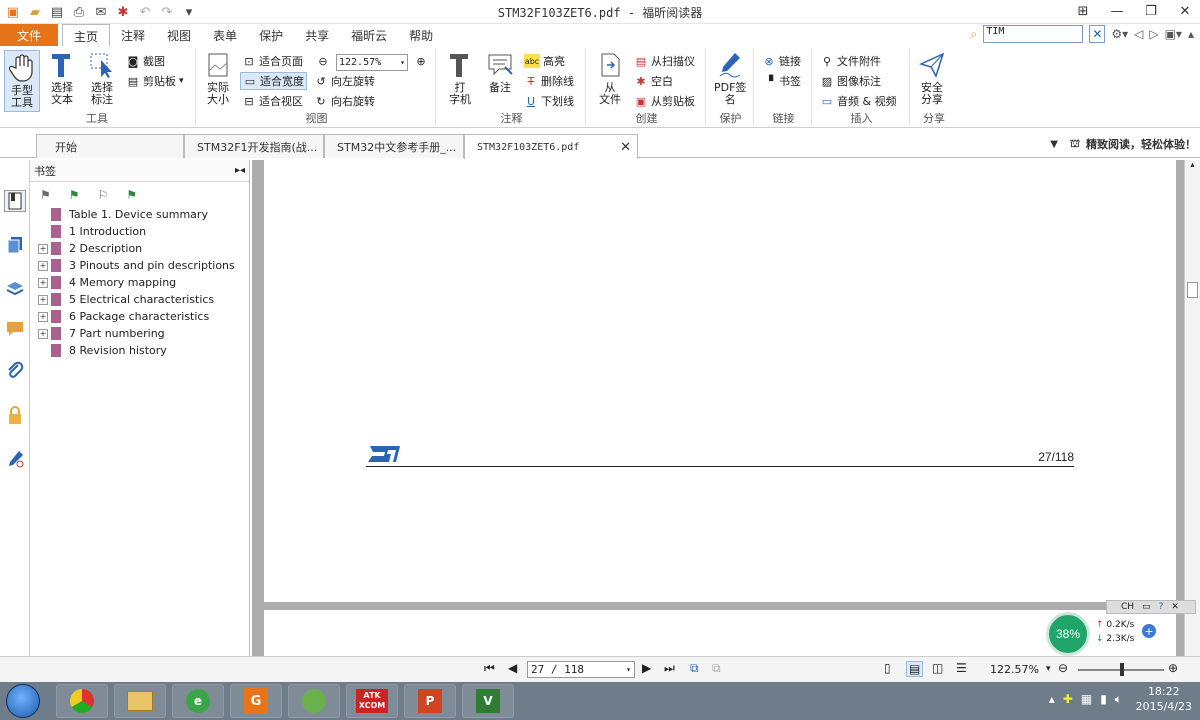  What do you see at coordinates (1173, 34) in the screenshot?
I see `user-icon: ▣▾` at bounding box center [1173, 34].